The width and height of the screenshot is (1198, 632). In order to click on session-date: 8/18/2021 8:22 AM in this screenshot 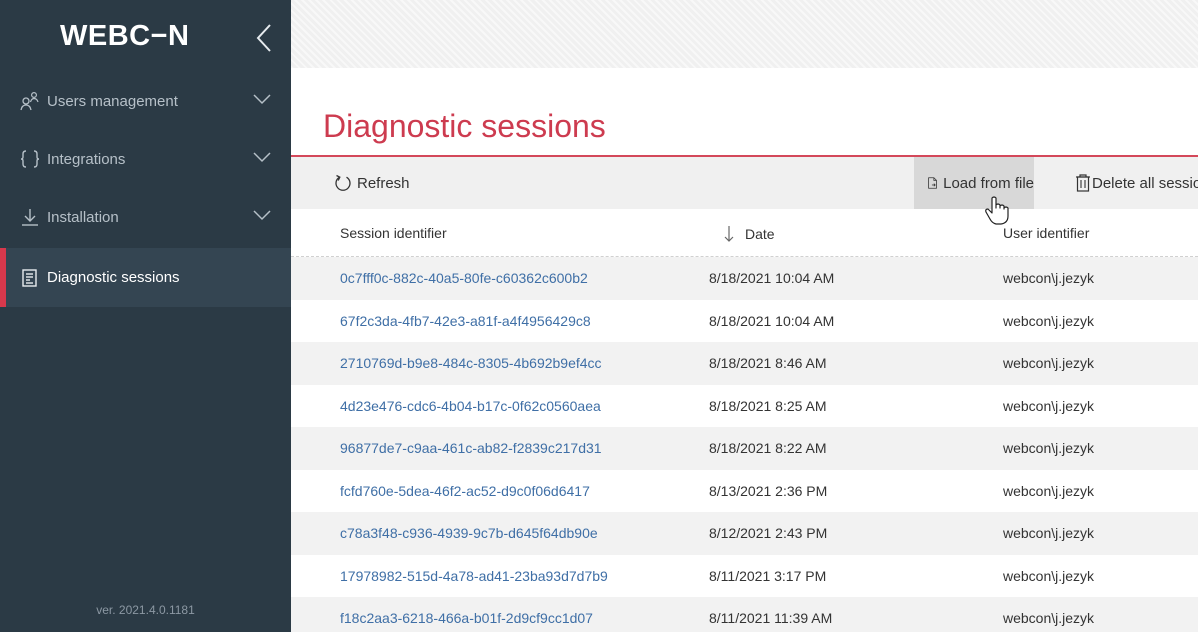, I will do `click(768, 448)`.